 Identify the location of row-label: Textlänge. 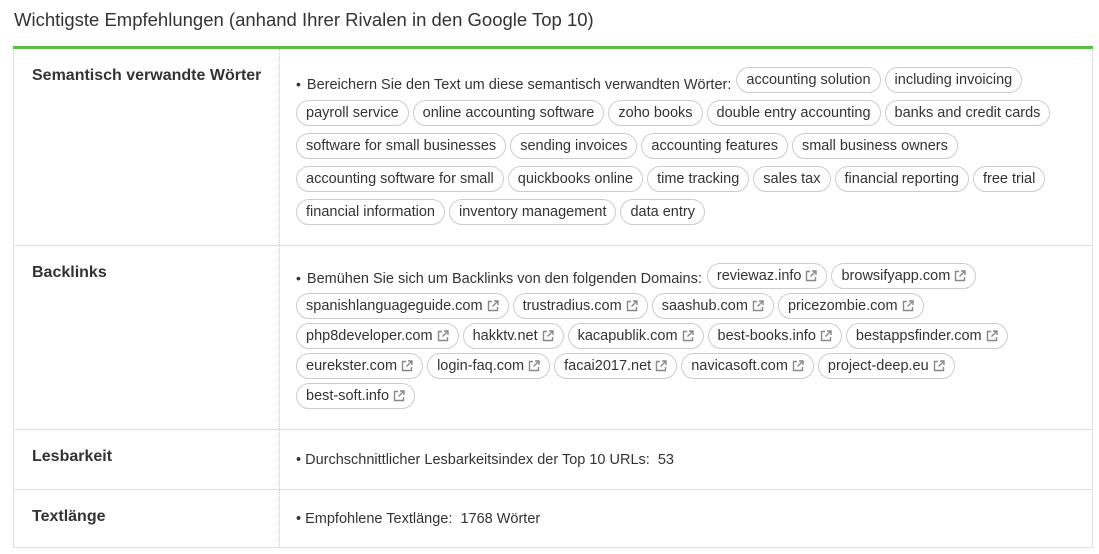
(147, 518).